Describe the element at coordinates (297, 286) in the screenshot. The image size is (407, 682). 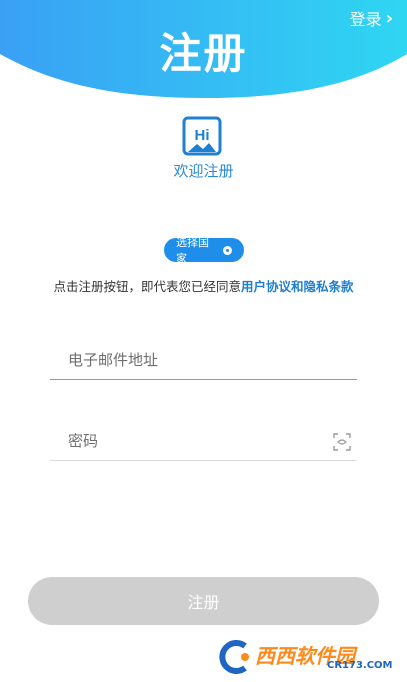
I see `agreement-link: 用户协议和隐私条款` at that location.